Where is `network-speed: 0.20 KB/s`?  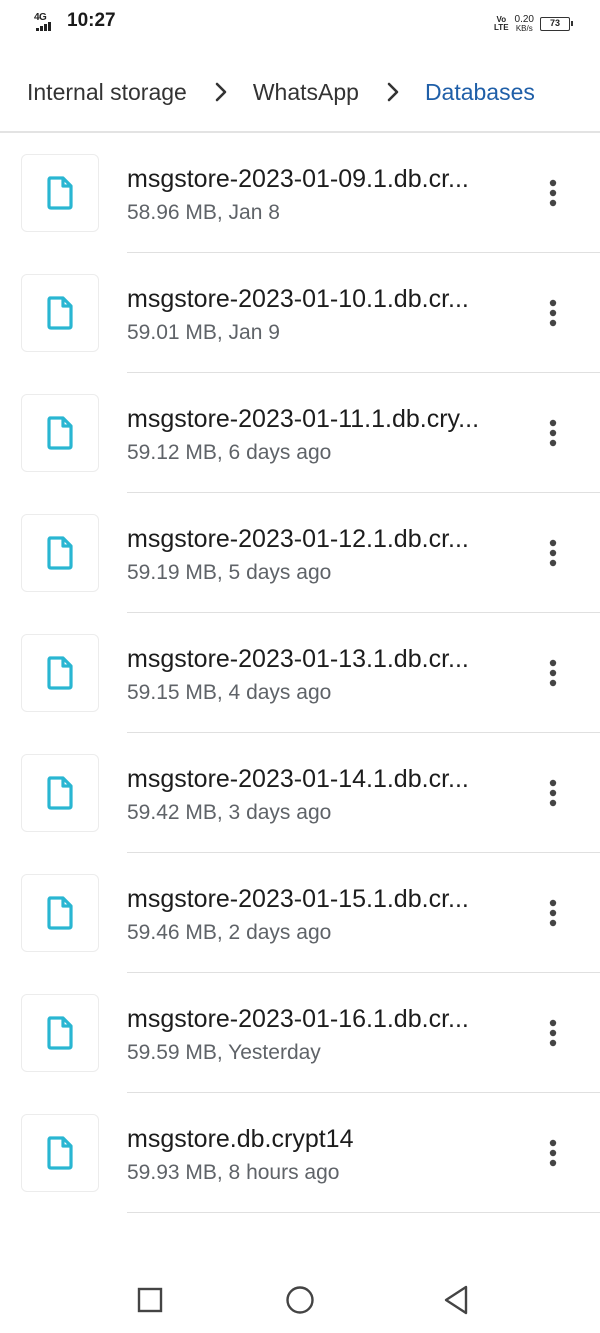 network-speed: 0.20 KB/s is located at coordinates (524, 23).